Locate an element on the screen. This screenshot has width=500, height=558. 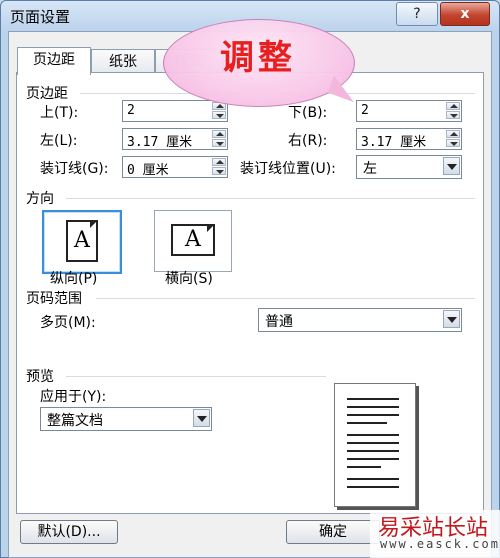
preview-section-title: 预览 is located at coordinates (42, 376).